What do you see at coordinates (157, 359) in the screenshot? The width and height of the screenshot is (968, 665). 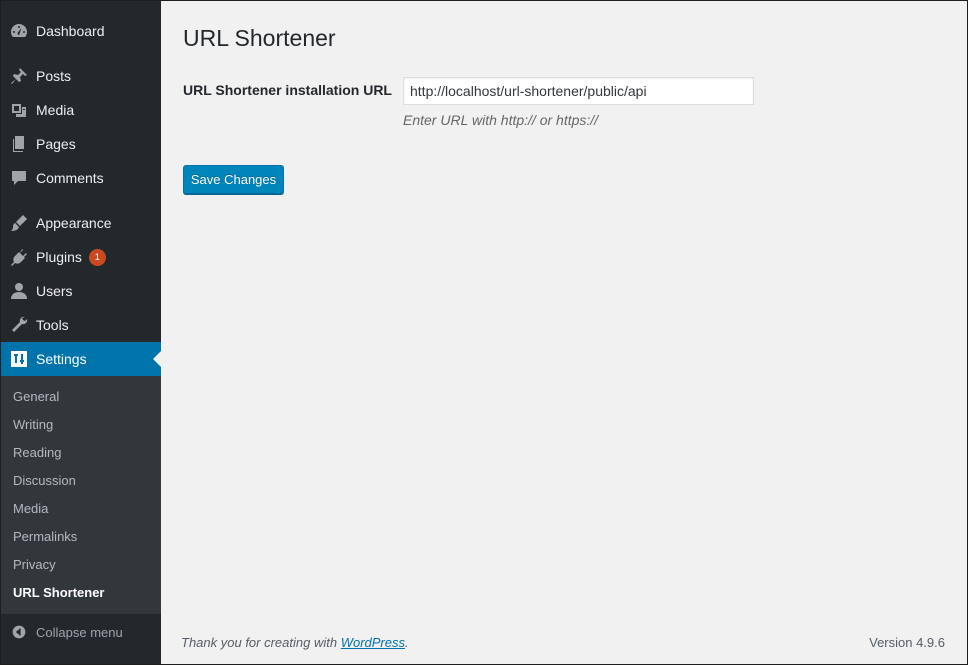 I see `active-indicator` at bounding box center [157, 359].